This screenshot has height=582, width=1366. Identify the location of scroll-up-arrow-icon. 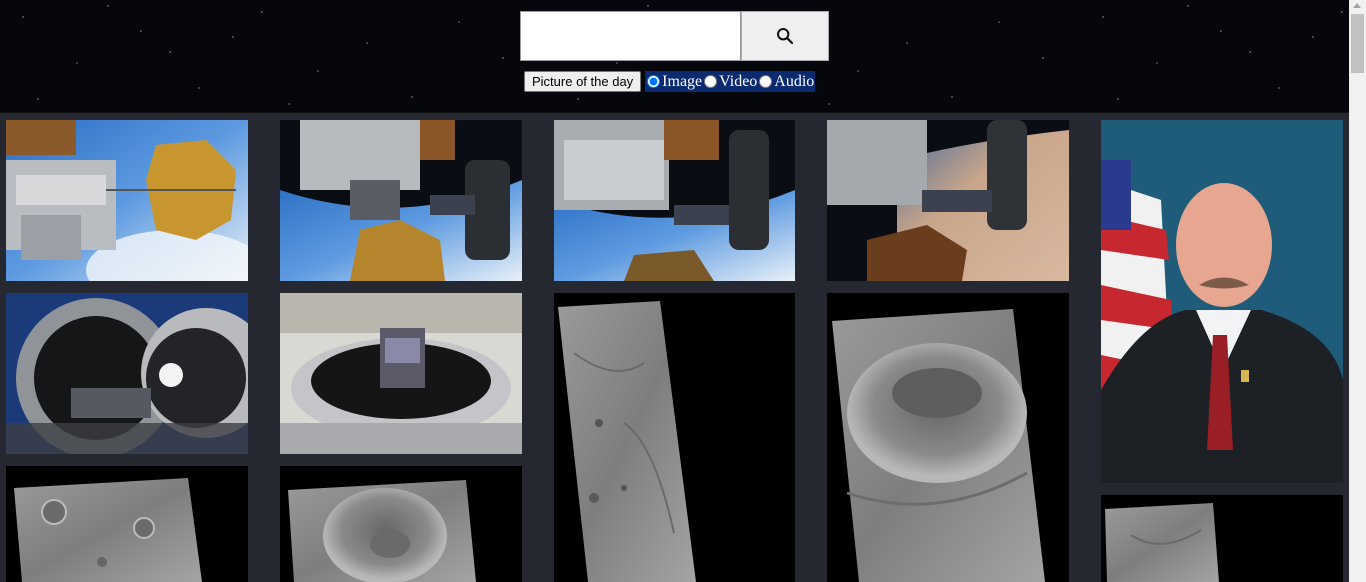
(1357, 5).